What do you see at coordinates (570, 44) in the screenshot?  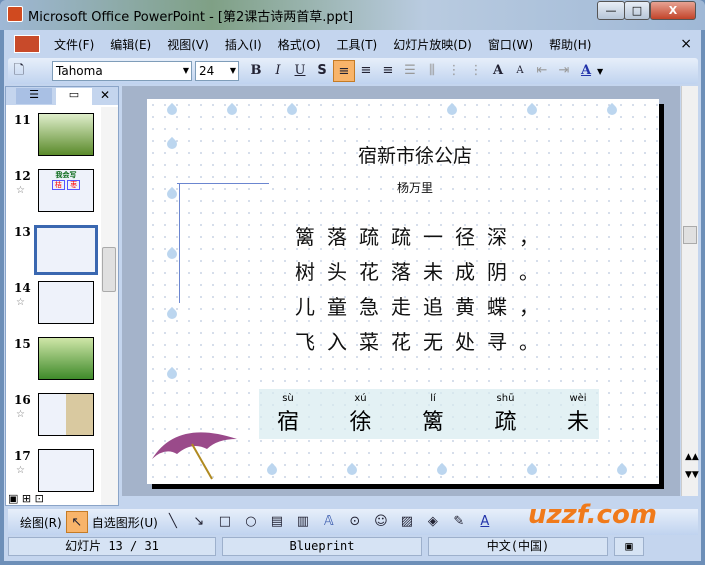 I see `menu-help: 帮助(H)` at bounding box center [570, 44].